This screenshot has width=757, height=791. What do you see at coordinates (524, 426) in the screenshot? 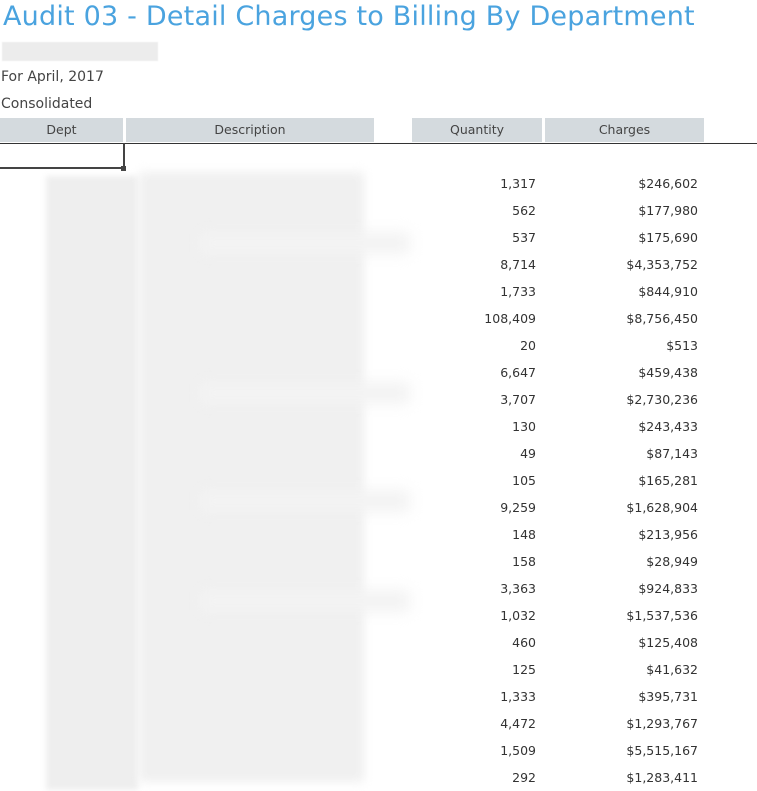
I see `quantity-cell: 130` at bounding box center [524, 426].